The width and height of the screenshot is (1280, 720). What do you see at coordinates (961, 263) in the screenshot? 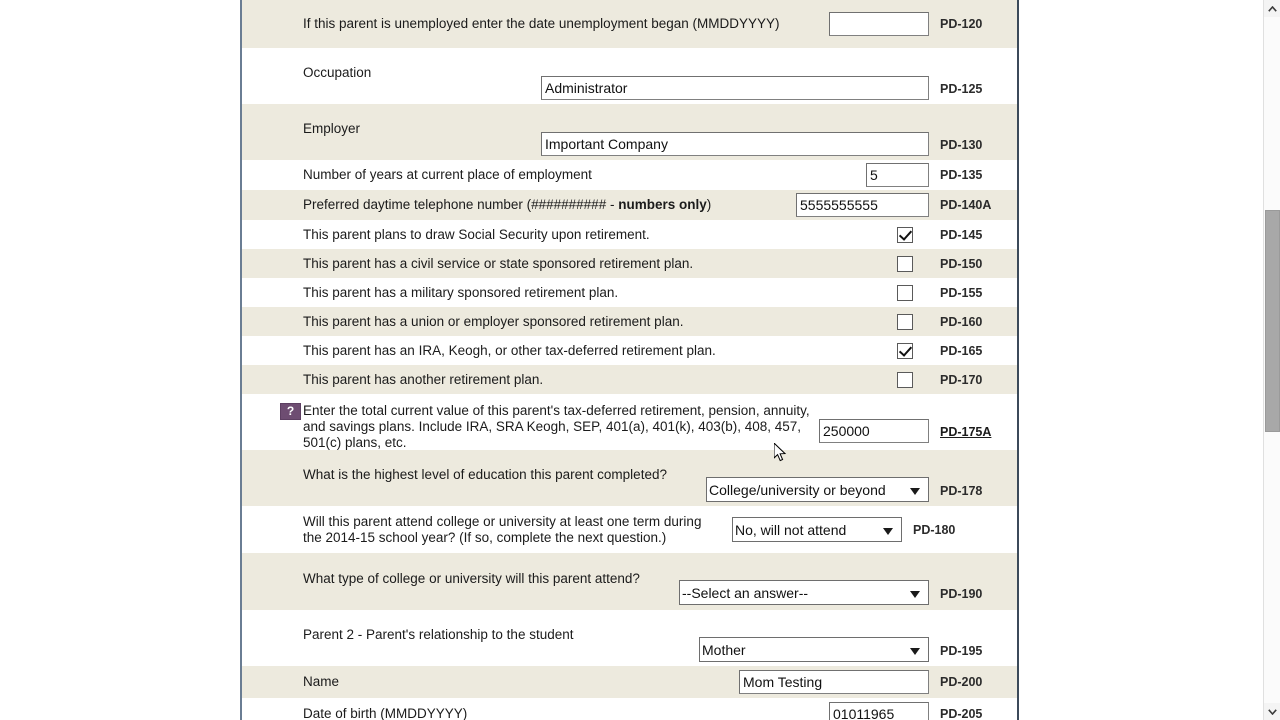
I see `row-code-pd-150: PD-150` at bounding box center [961, 263].